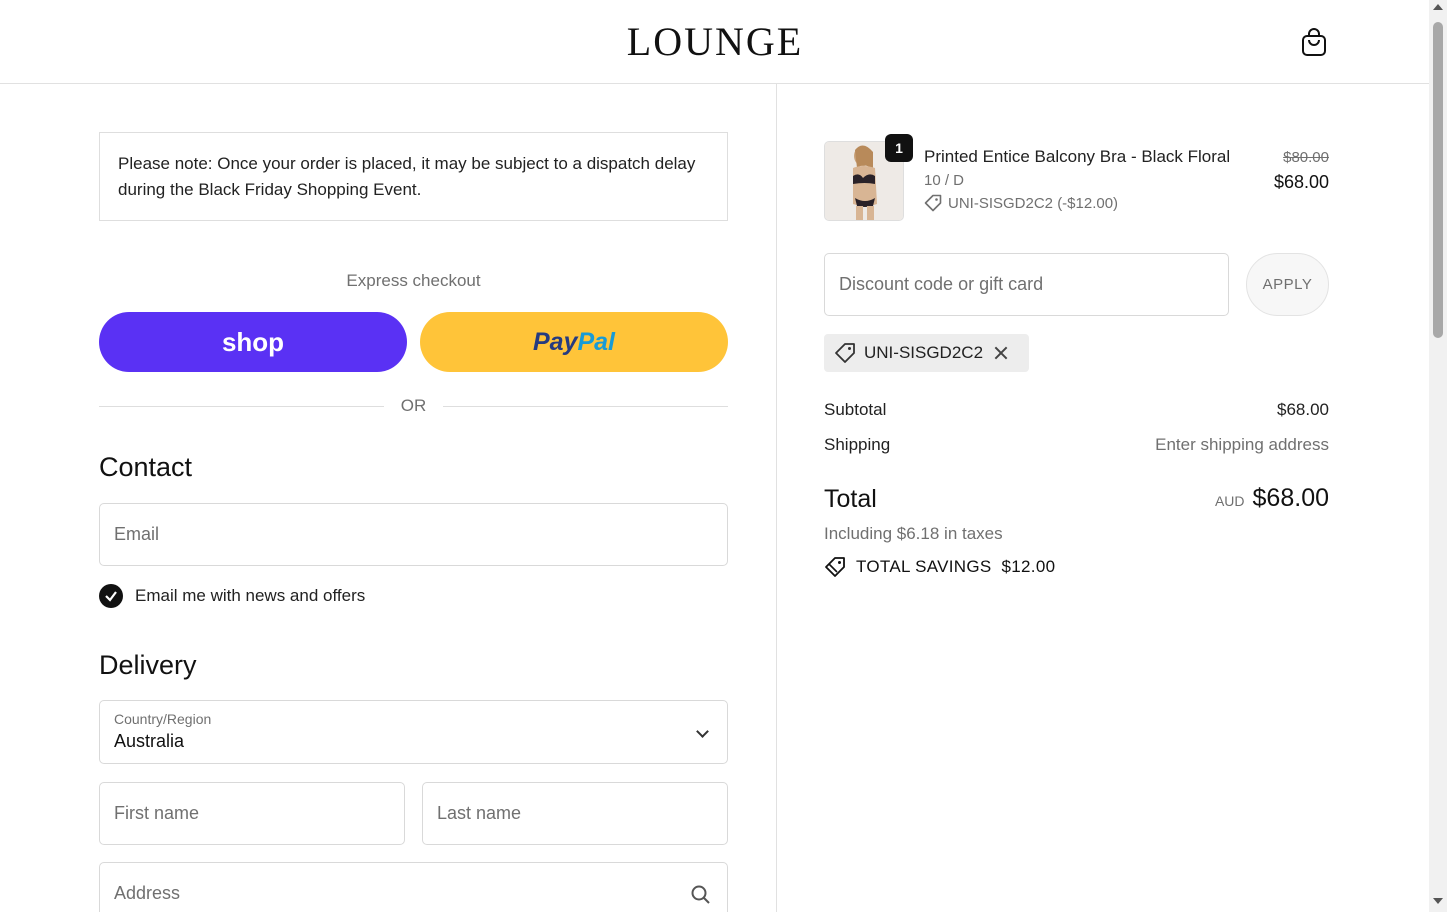  I want to click on country-select: Country/Region Australia, so click(413, 732).